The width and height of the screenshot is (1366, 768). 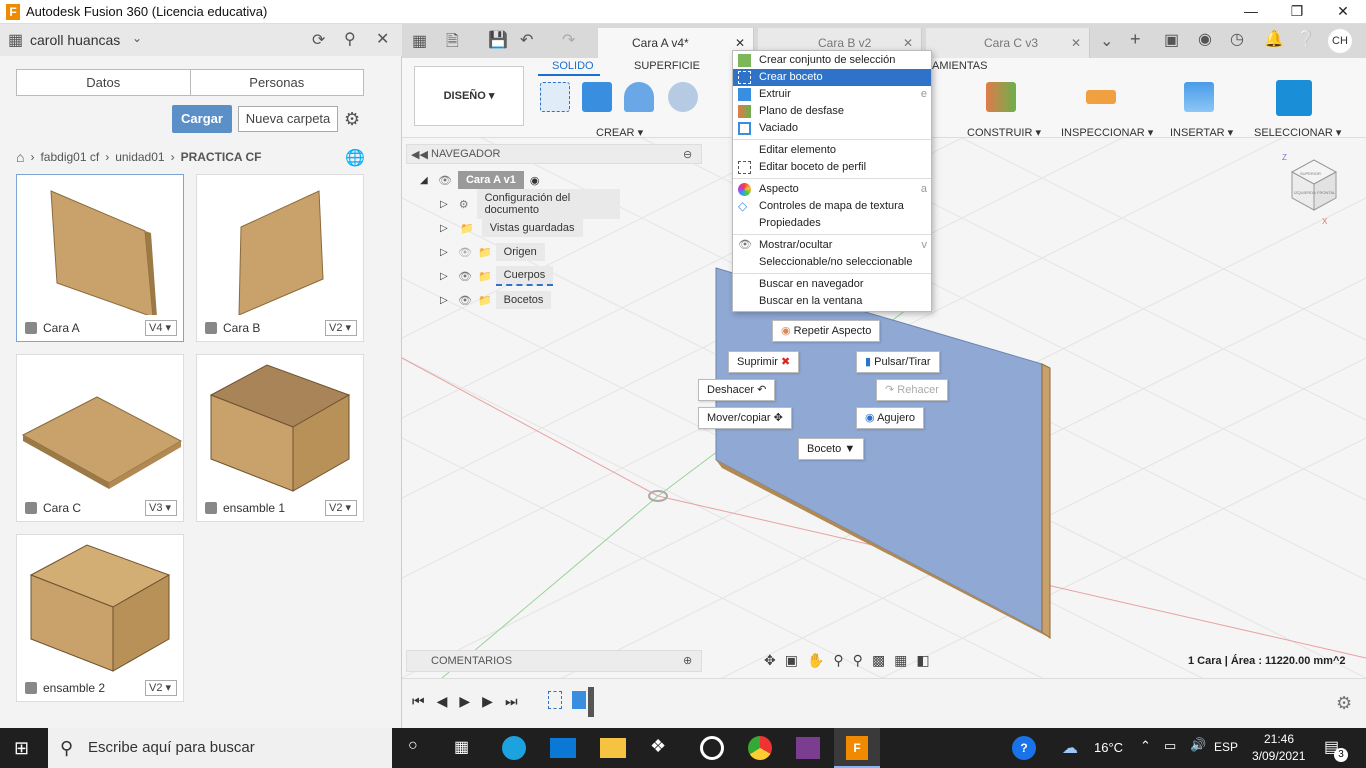 I want to click on file-card-ensamble-2: ensamble 2 V2 ▾, so click(x=100, y=618).